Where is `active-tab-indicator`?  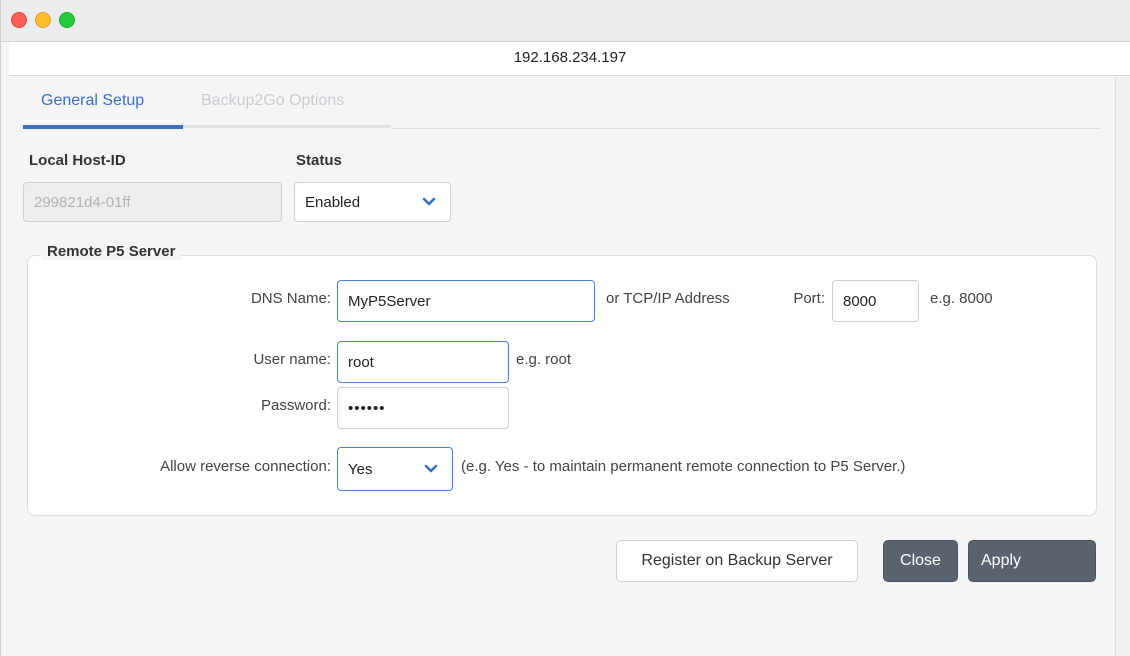 active-tab-indicator is located at coordinates (103, 127).